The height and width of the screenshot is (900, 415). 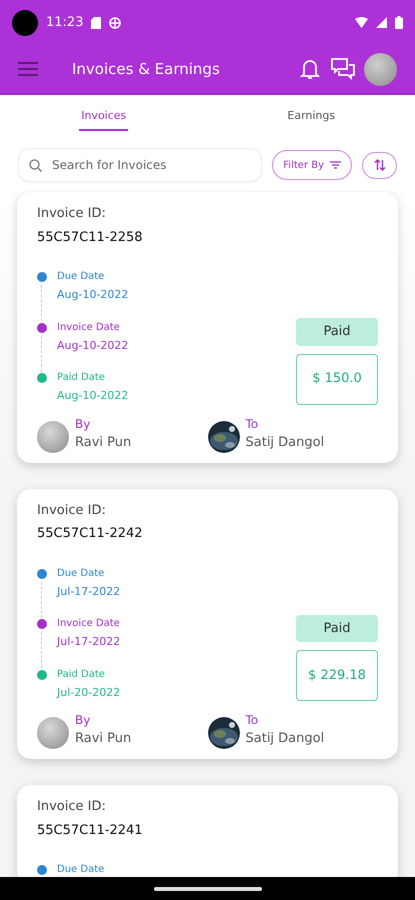 I want to click on invoice-id: 55C57C11-2241, so click(x=90, y=831).